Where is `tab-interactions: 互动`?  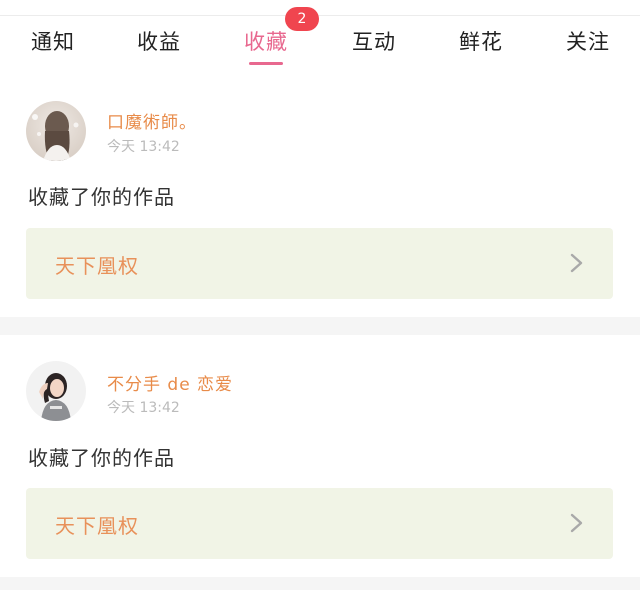 tab-interactions: 互动 is located at coordinates (374, 50).